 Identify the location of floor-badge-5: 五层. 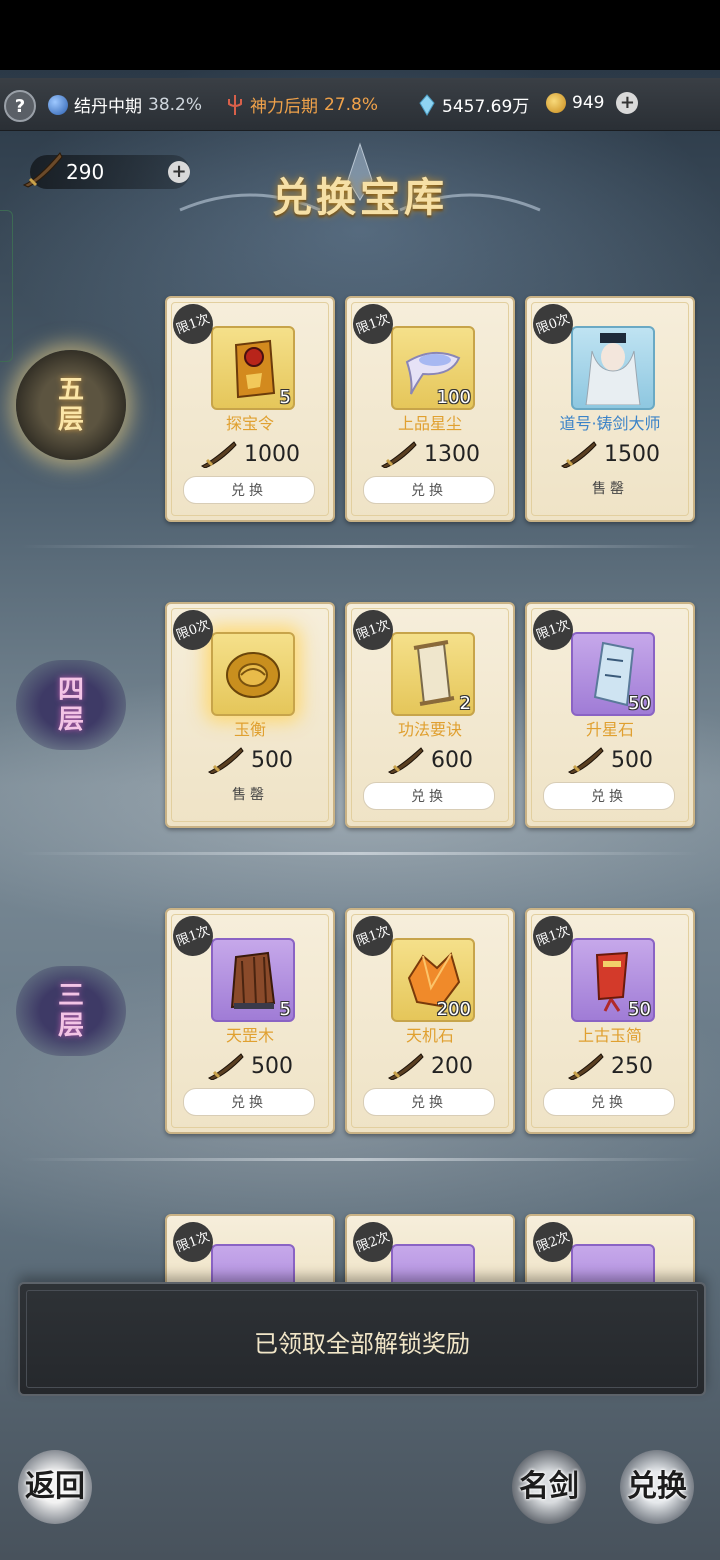
(71, 405).